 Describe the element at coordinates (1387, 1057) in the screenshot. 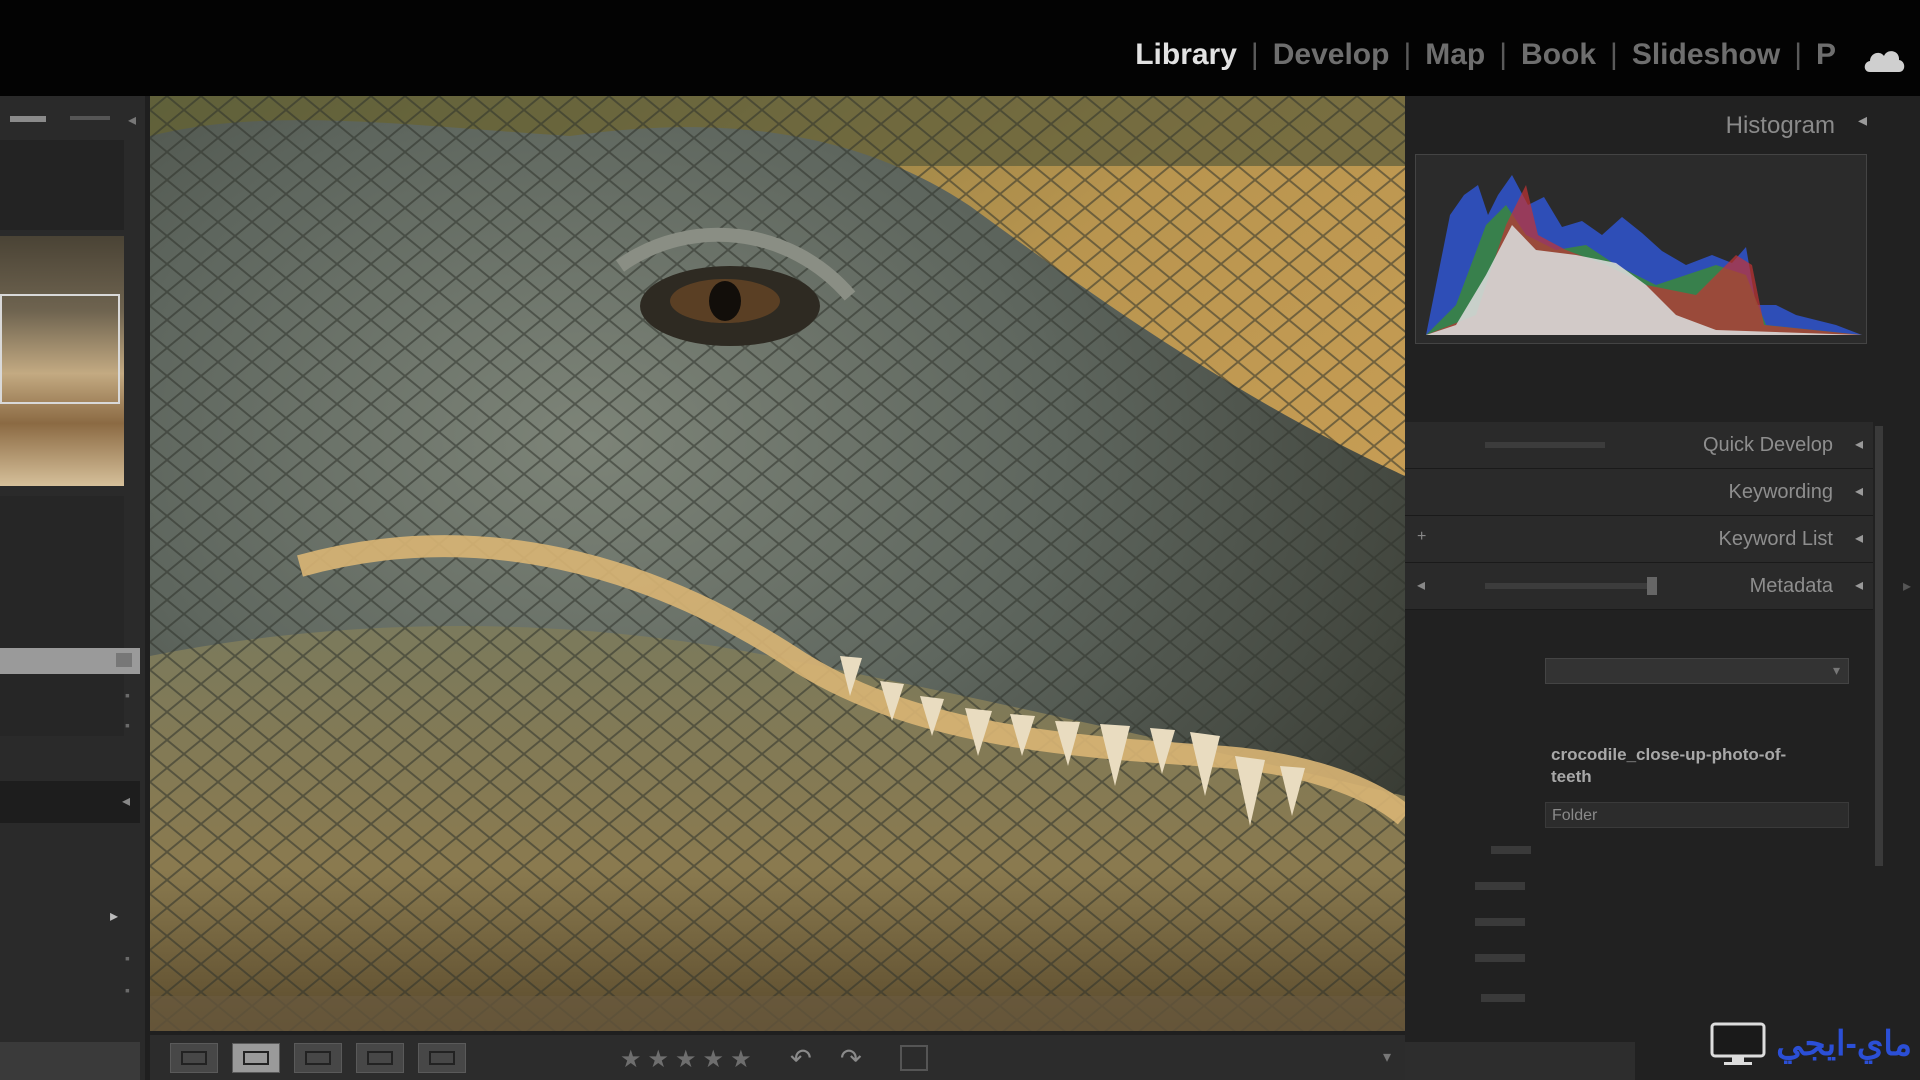

I see `toolbar-menu-arrow-icon: ▾` at that location.